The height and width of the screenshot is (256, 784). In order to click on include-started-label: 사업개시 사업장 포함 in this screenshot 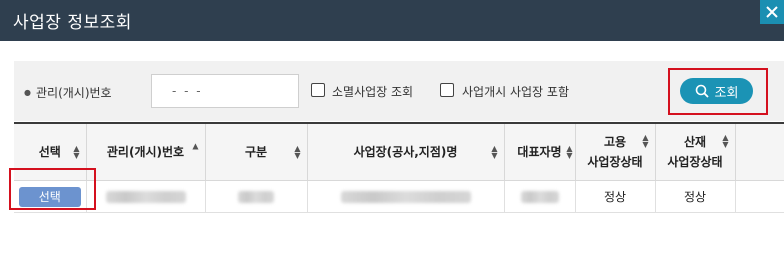, I will do `click(515, 92)`.